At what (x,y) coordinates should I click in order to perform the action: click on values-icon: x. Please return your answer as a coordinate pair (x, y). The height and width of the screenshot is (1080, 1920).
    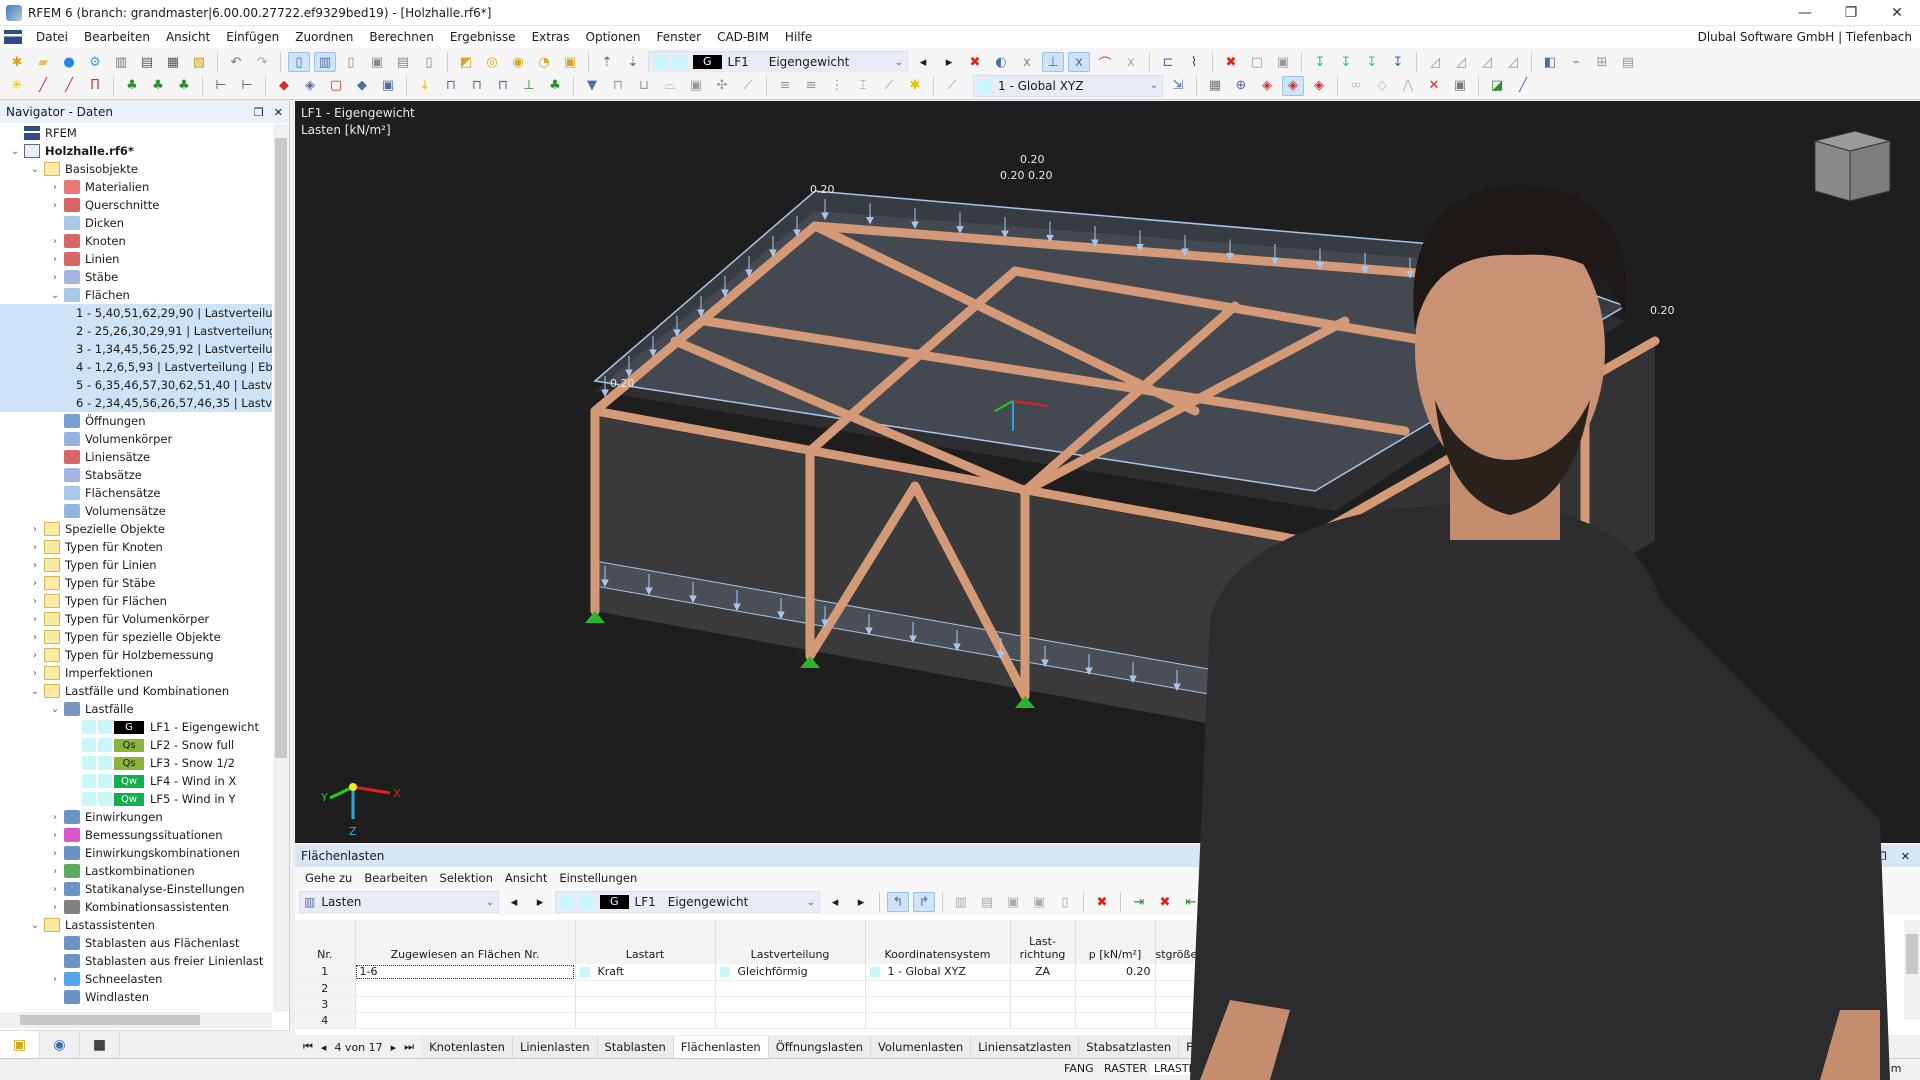
    Looking at the image, I should click on (1027, 62).